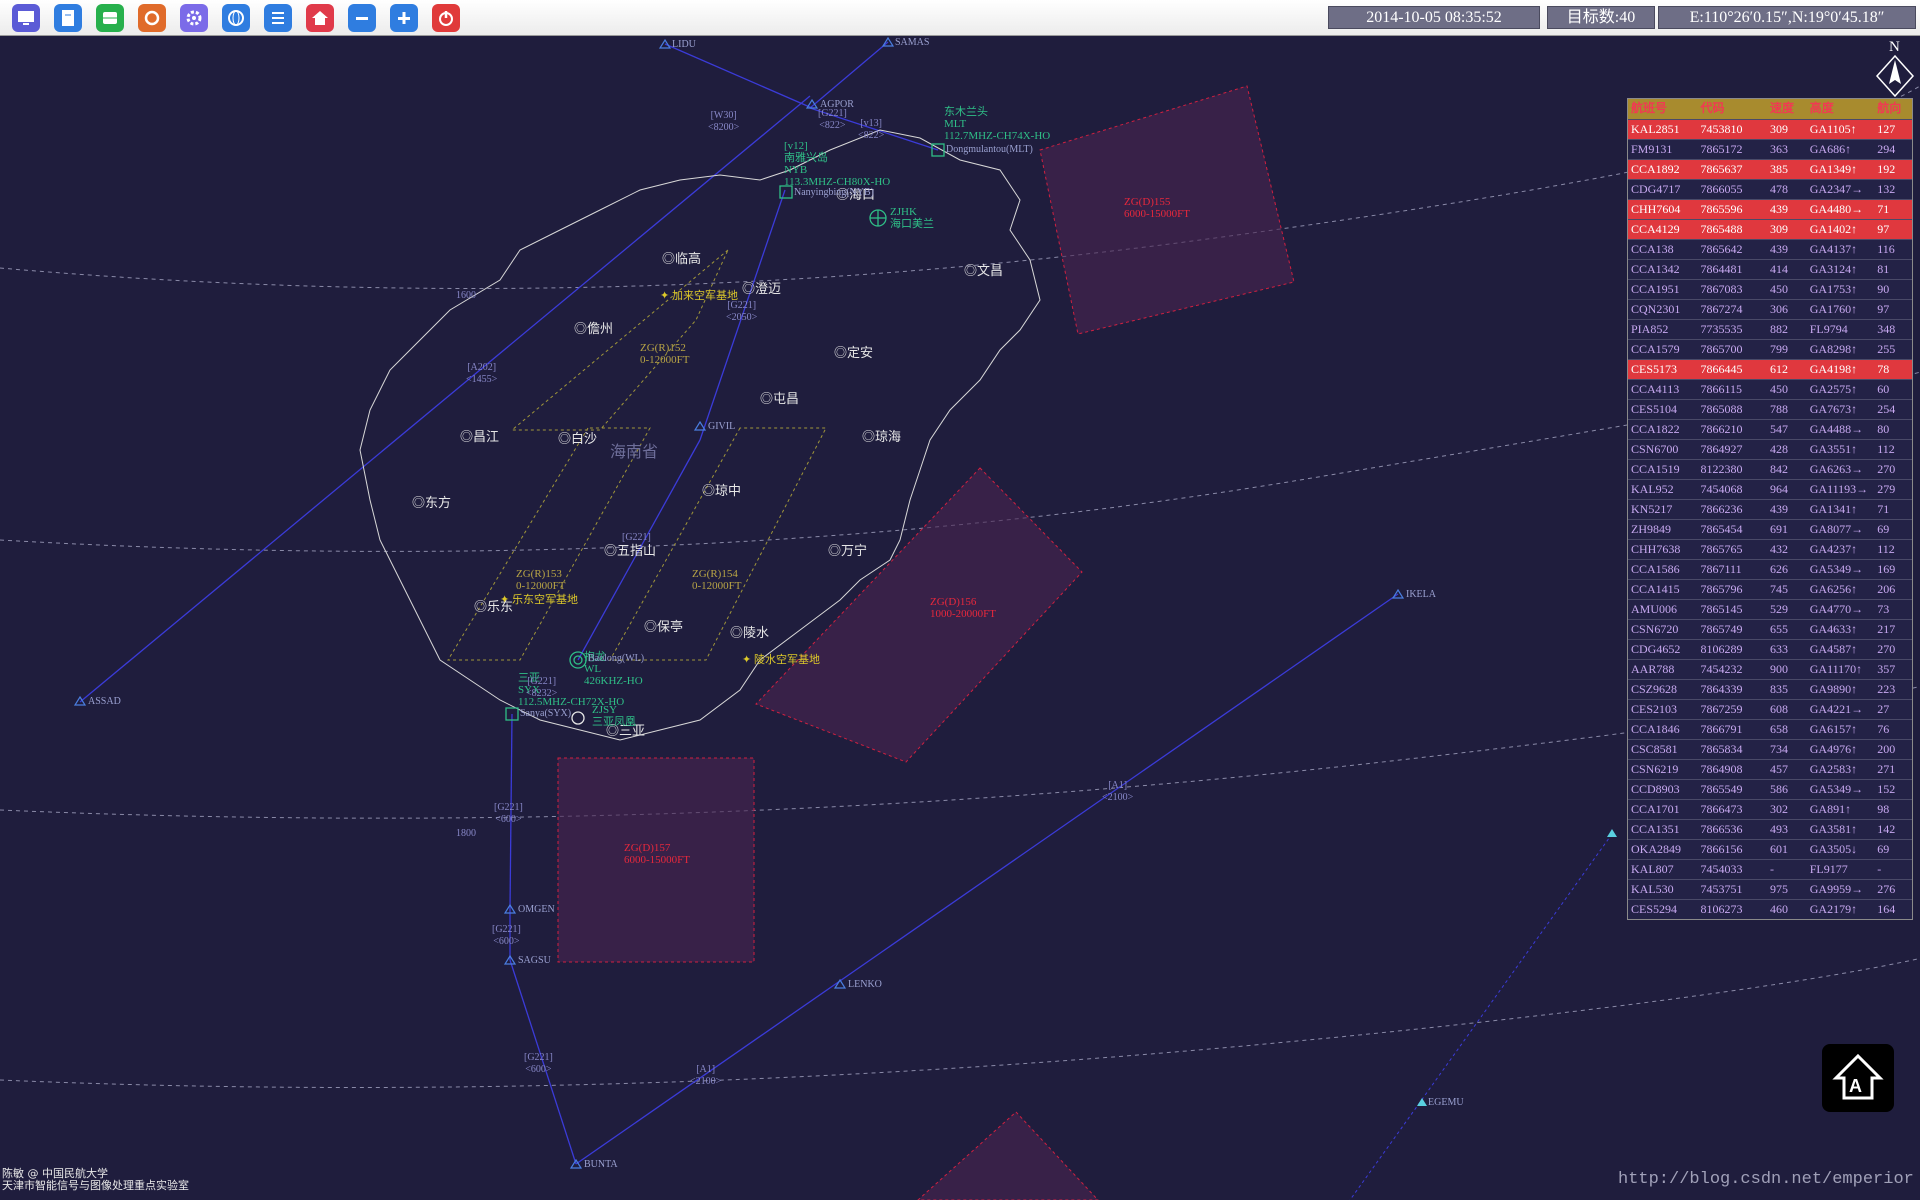  I want to click on zoom-out-button, so click(362, 18).